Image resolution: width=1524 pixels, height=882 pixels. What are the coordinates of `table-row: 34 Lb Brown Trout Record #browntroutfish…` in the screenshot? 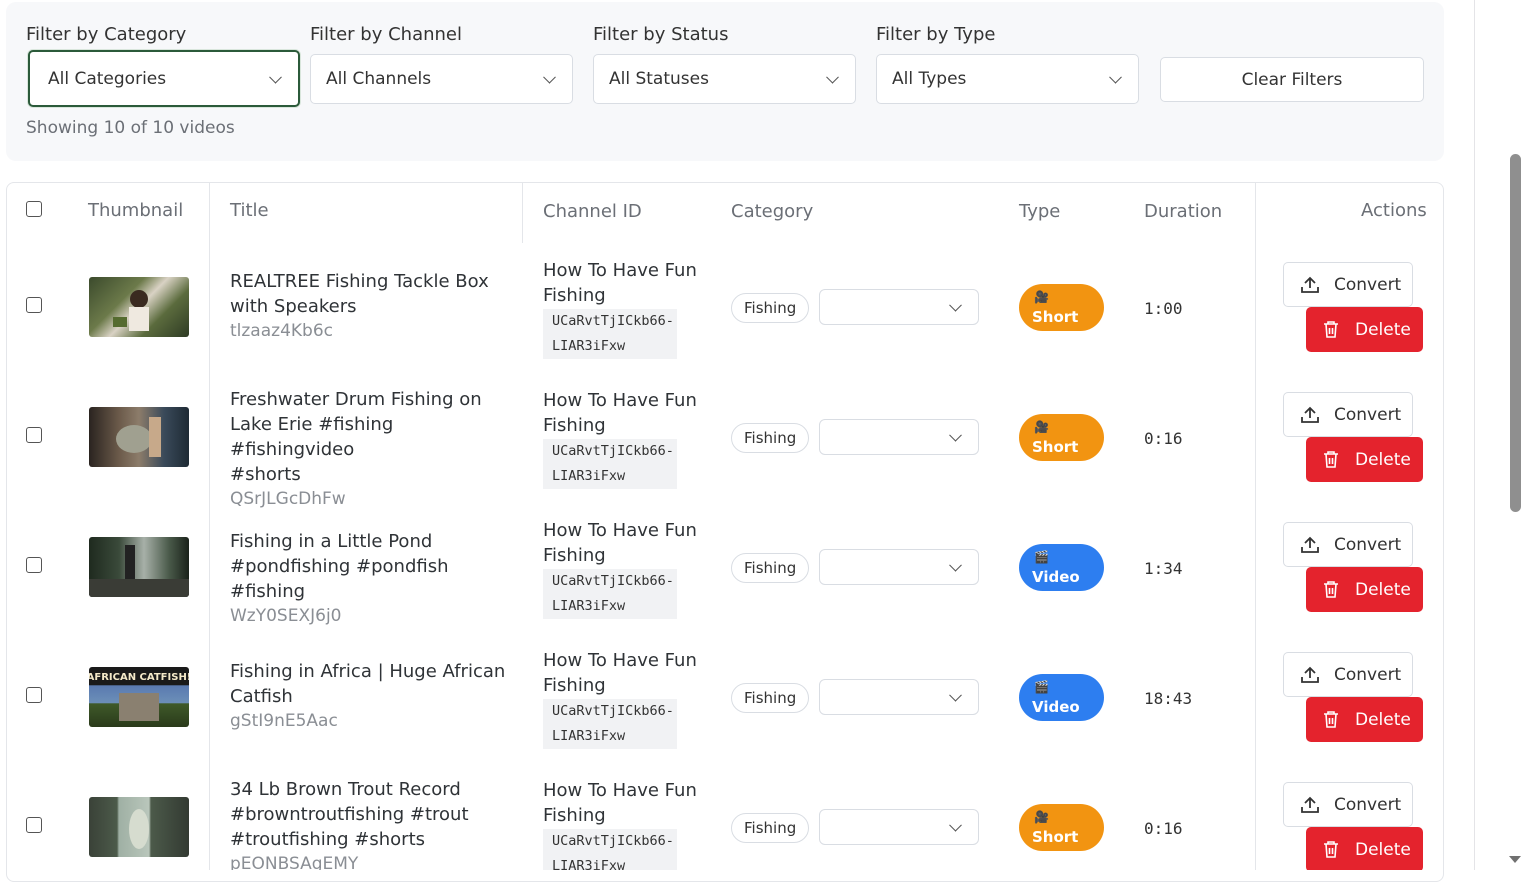 It's located at (737, 816).